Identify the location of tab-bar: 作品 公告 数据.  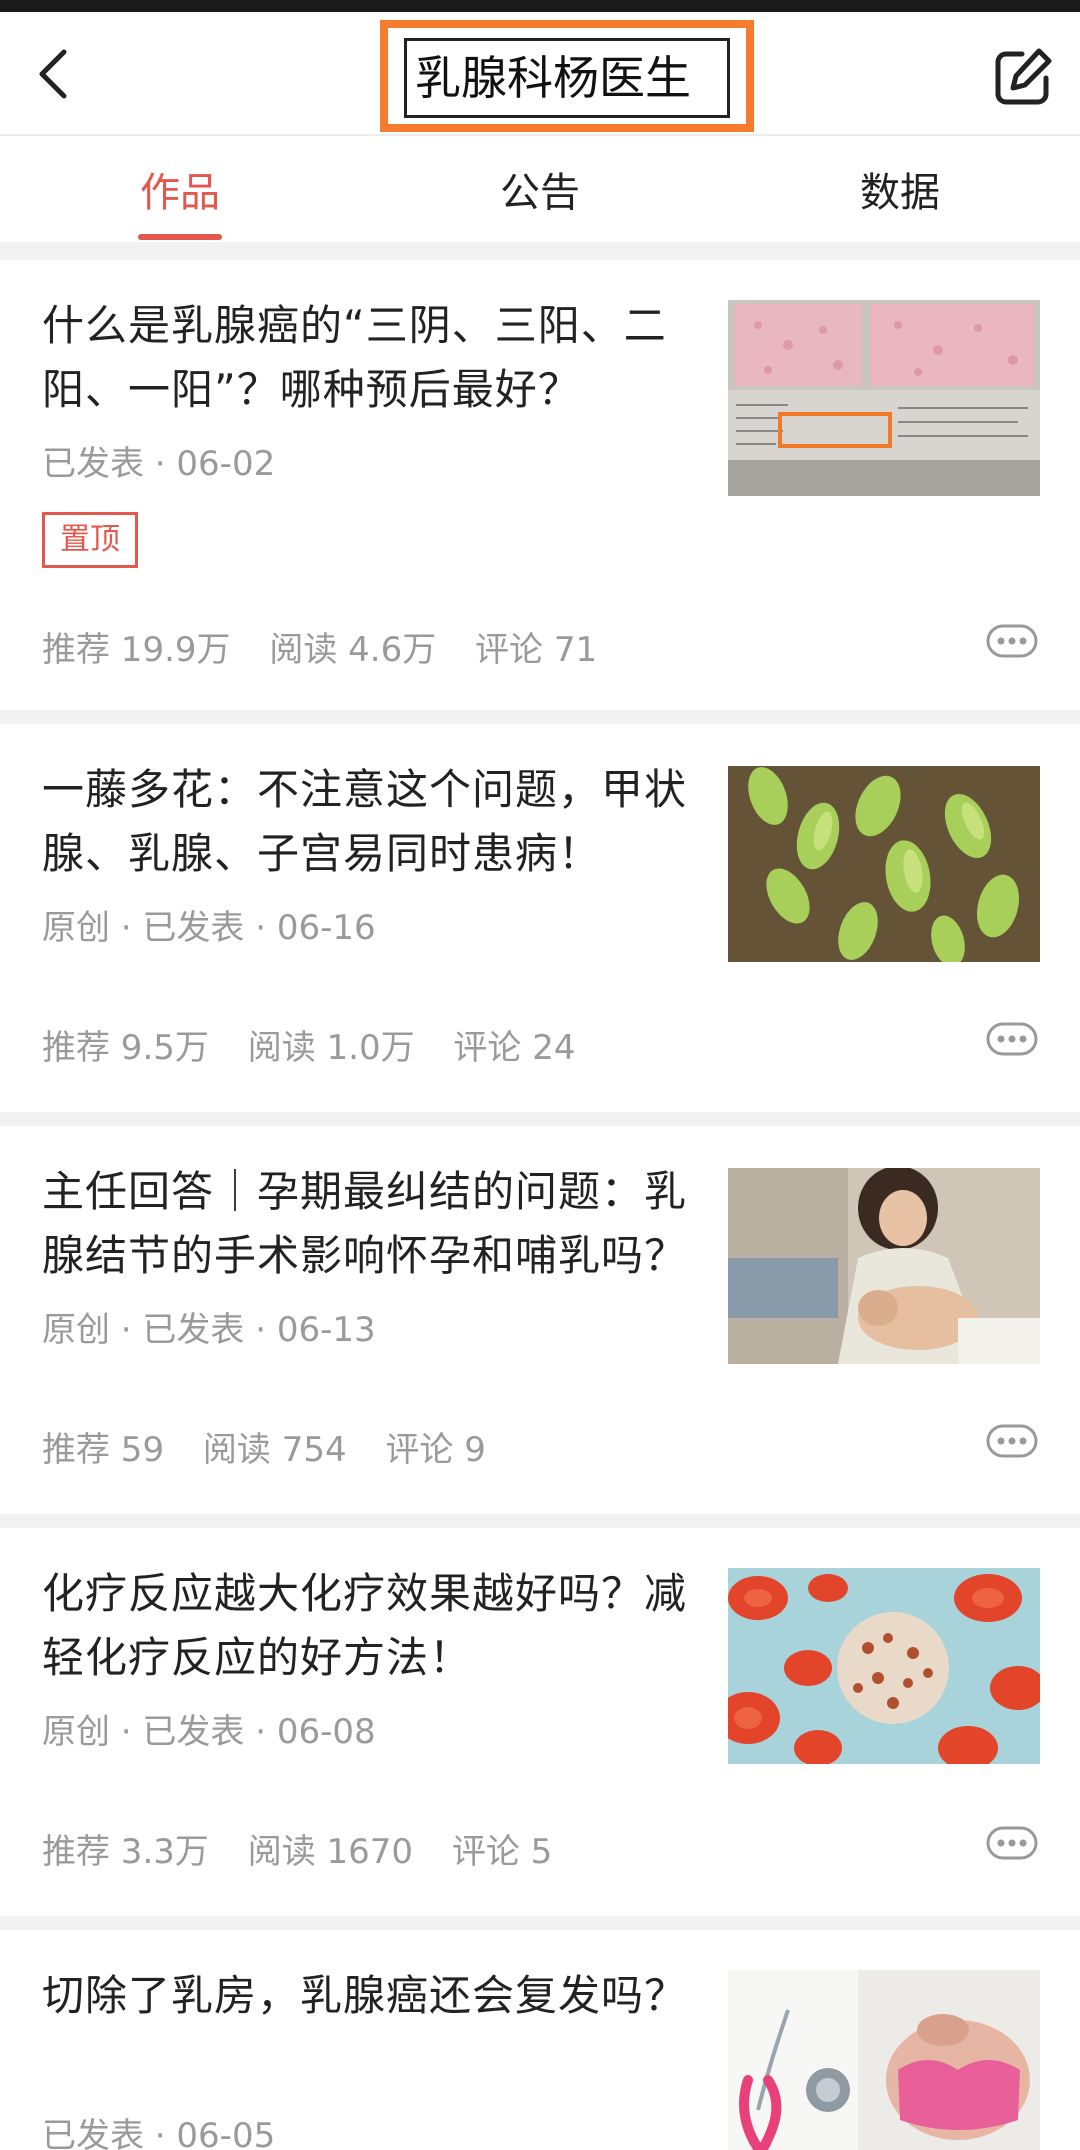
(540, 189).